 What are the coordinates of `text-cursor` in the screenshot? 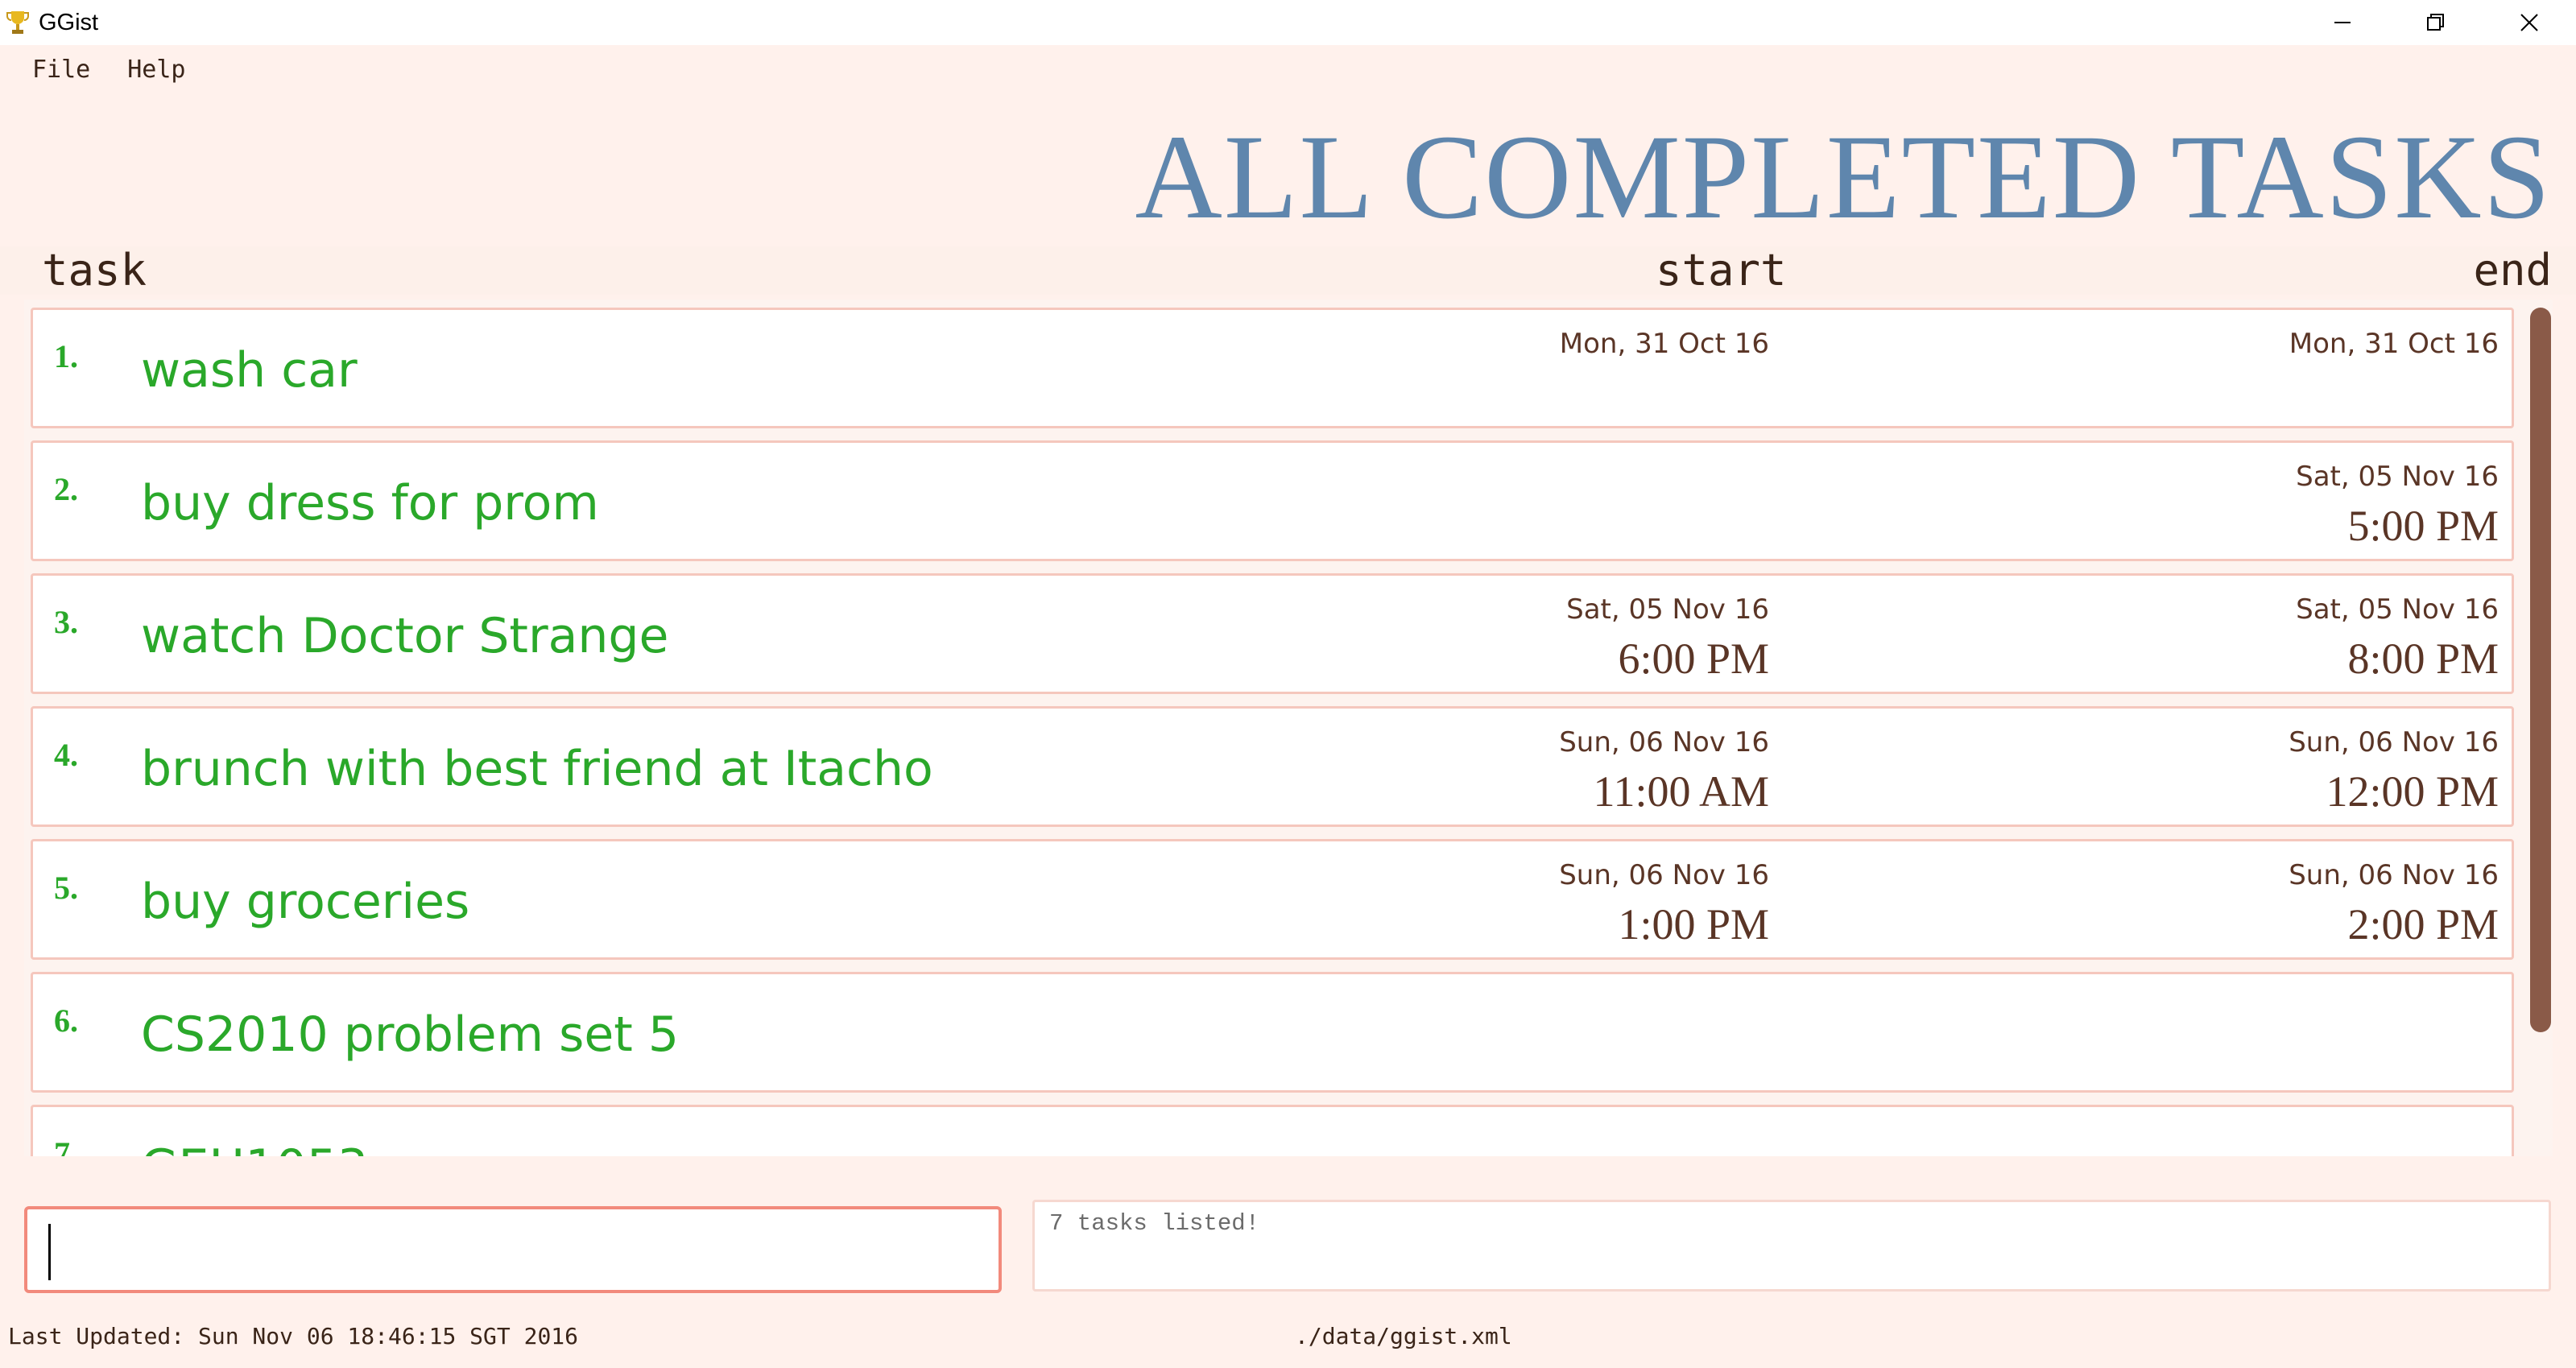 It's located at (50, 1252).